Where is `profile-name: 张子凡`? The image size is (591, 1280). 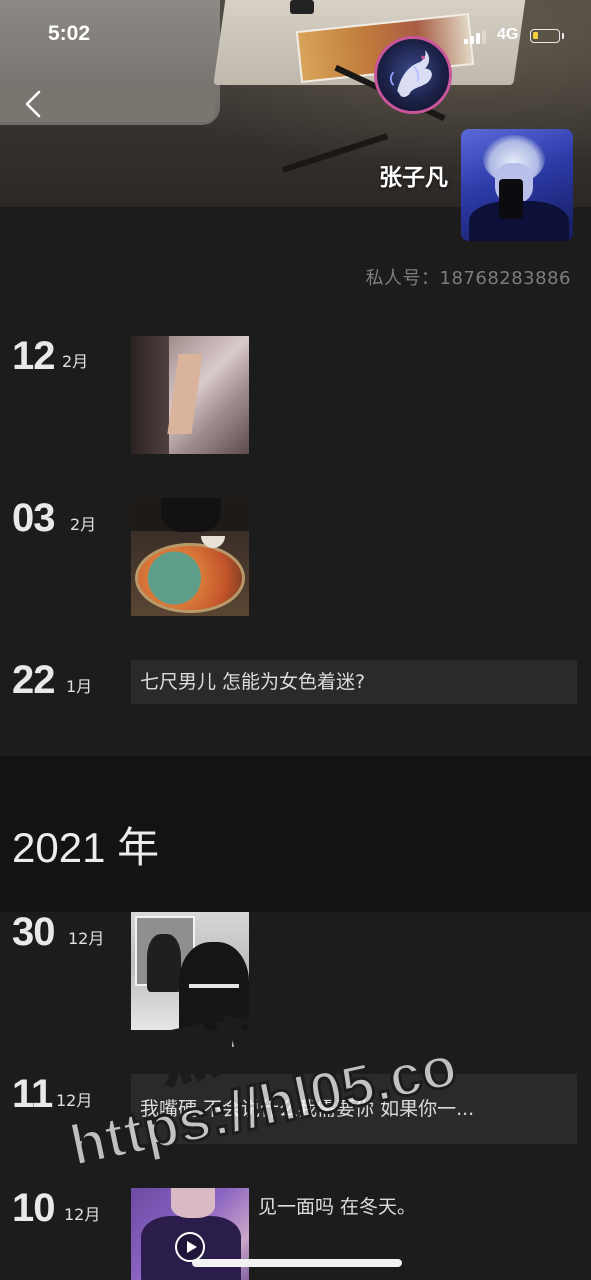 profile-name: 张子凡 is located at coordinates (413, 175).